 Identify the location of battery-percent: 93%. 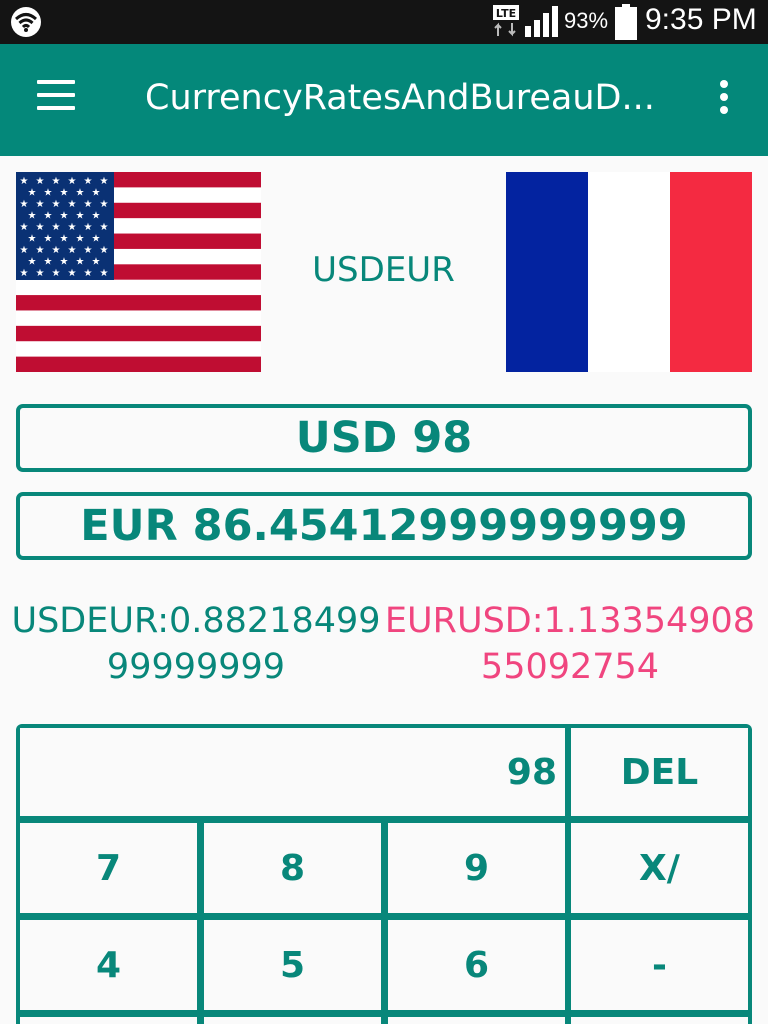
(586, 20).